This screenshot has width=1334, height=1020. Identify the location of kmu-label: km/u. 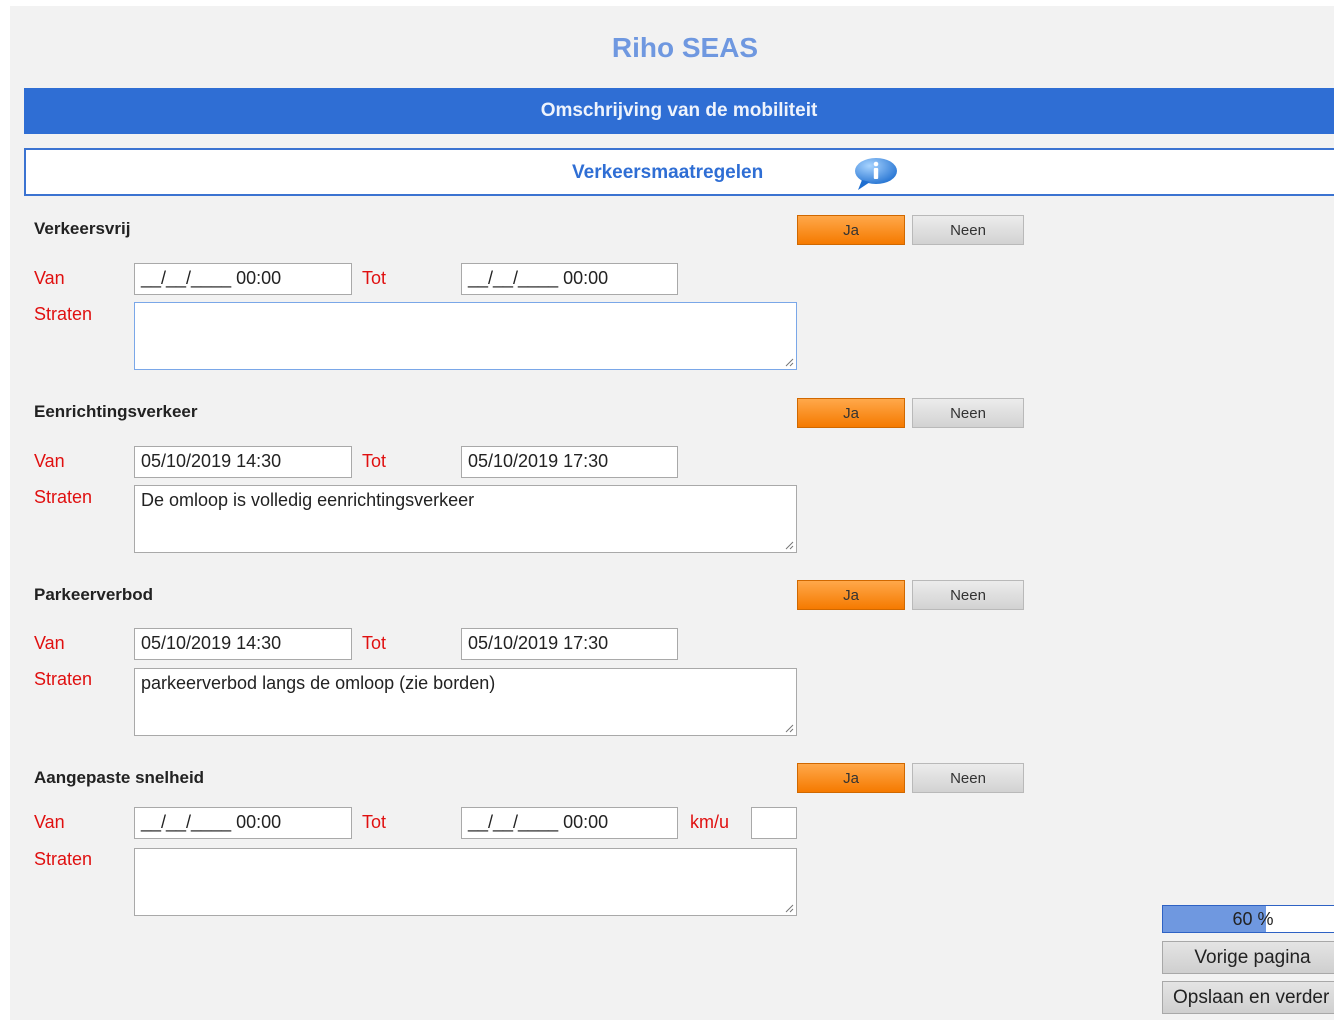
(710, 822).